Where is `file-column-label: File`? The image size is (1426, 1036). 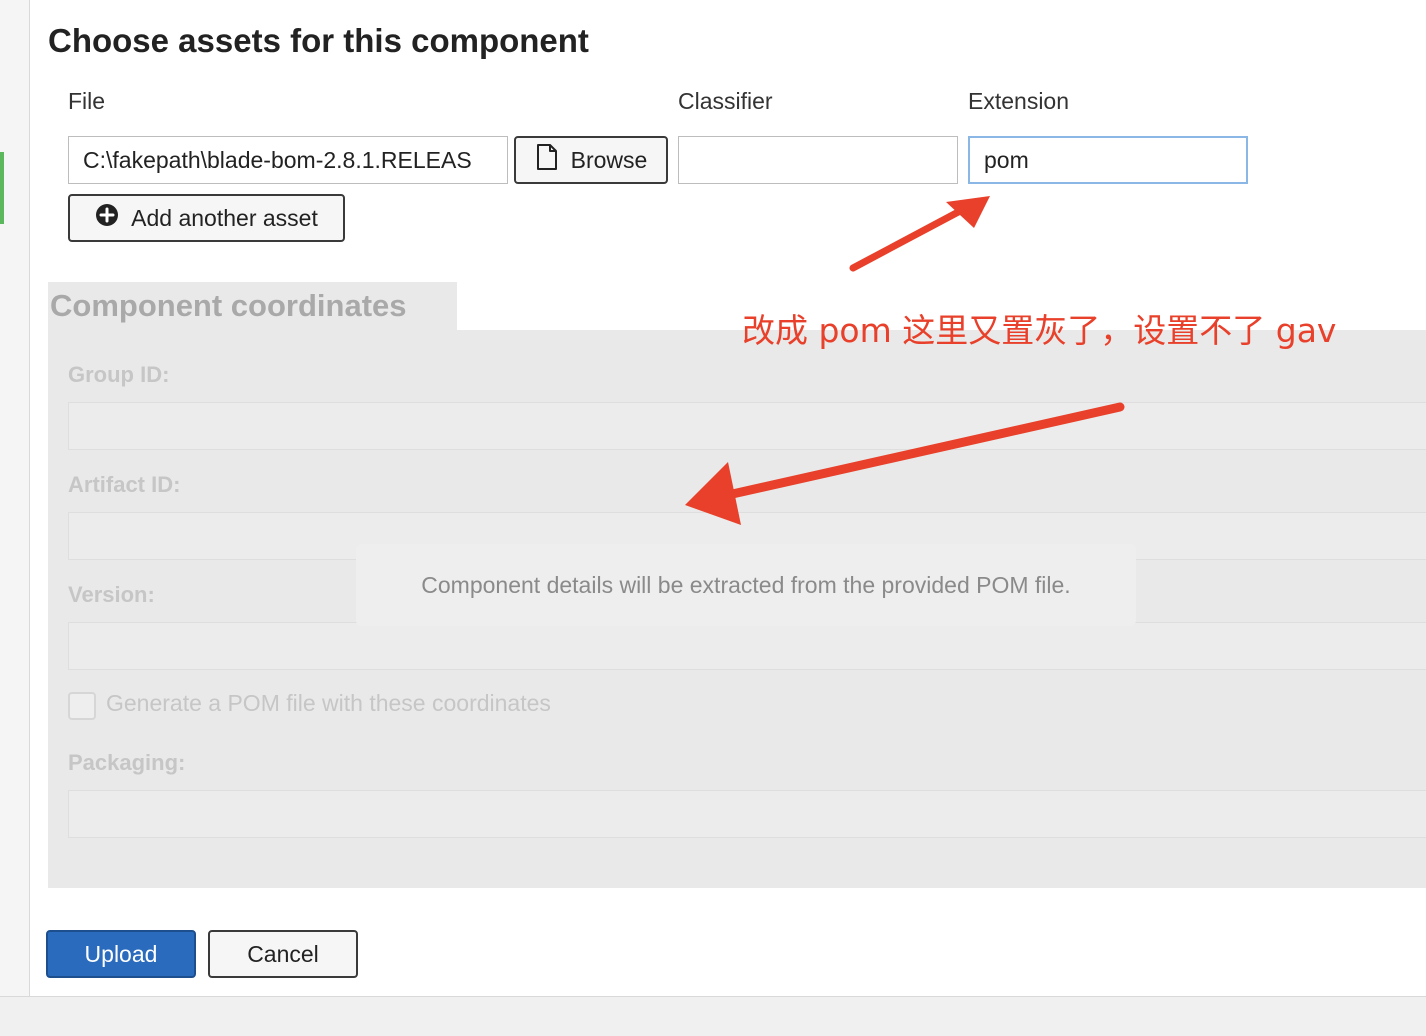
file-column-label: File is located at coordinates (87, 101).